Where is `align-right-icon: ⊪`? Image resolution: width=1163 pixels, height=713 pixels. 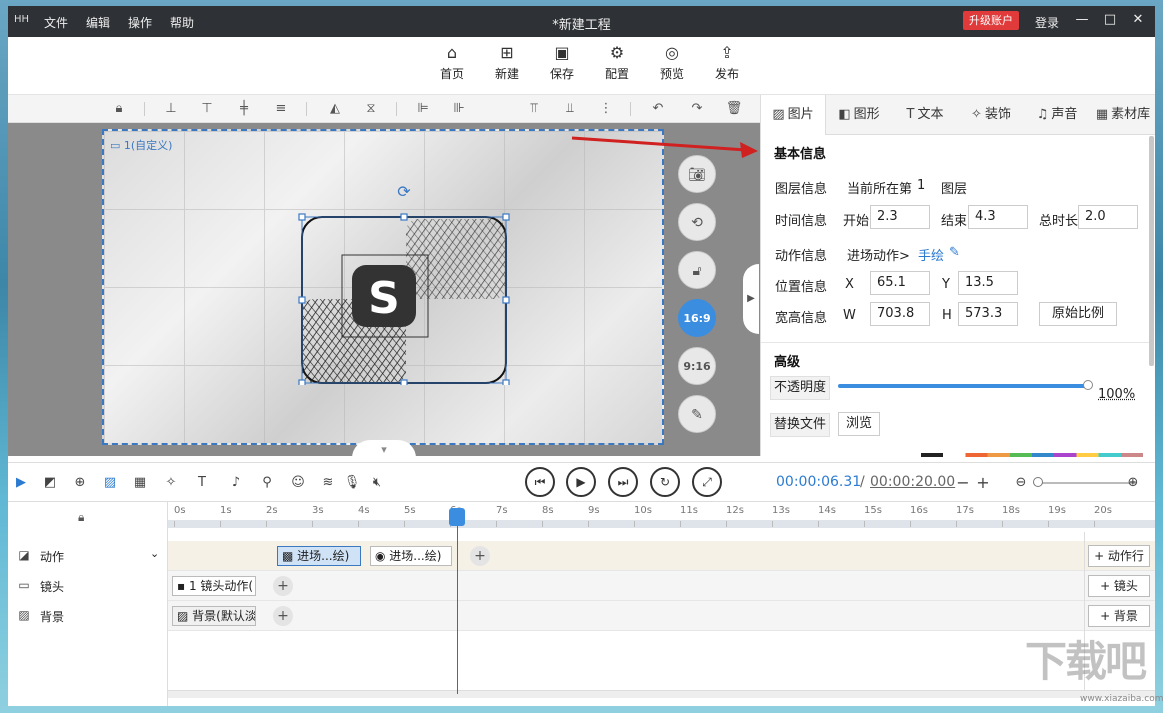 align-right-icon: ⊪ is located at coordinates (459, 109).